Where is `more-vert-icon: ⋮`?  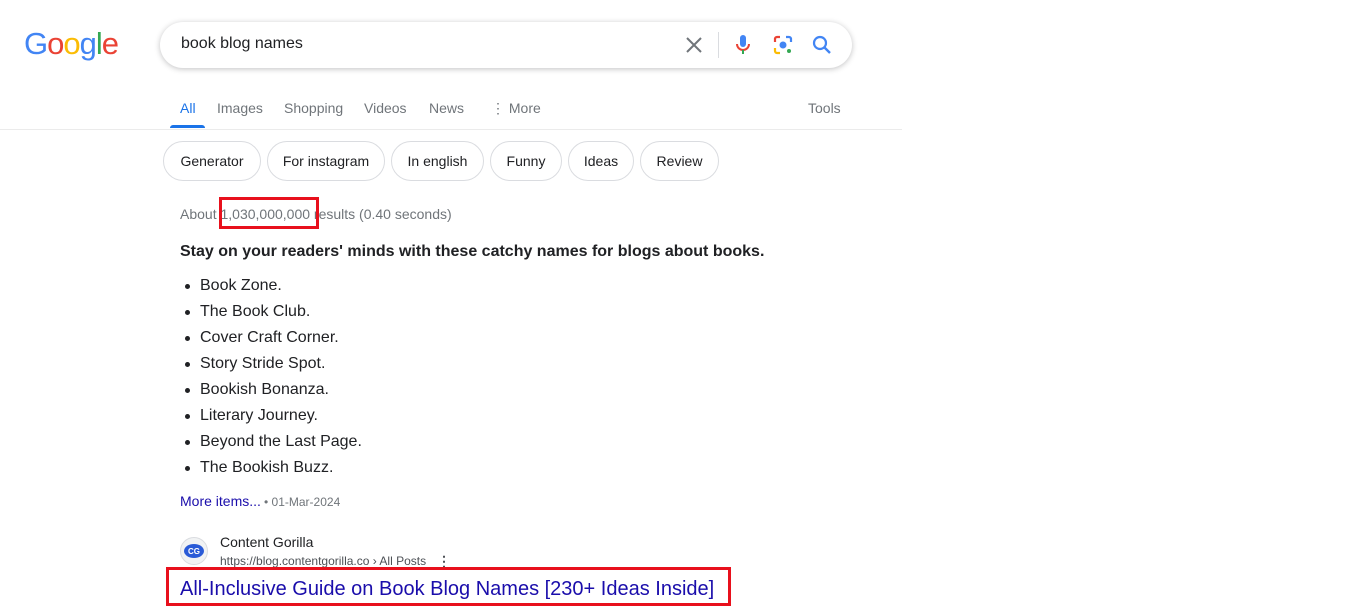 more-vert-icon: ⋮ is located at coordinates (498, 108).